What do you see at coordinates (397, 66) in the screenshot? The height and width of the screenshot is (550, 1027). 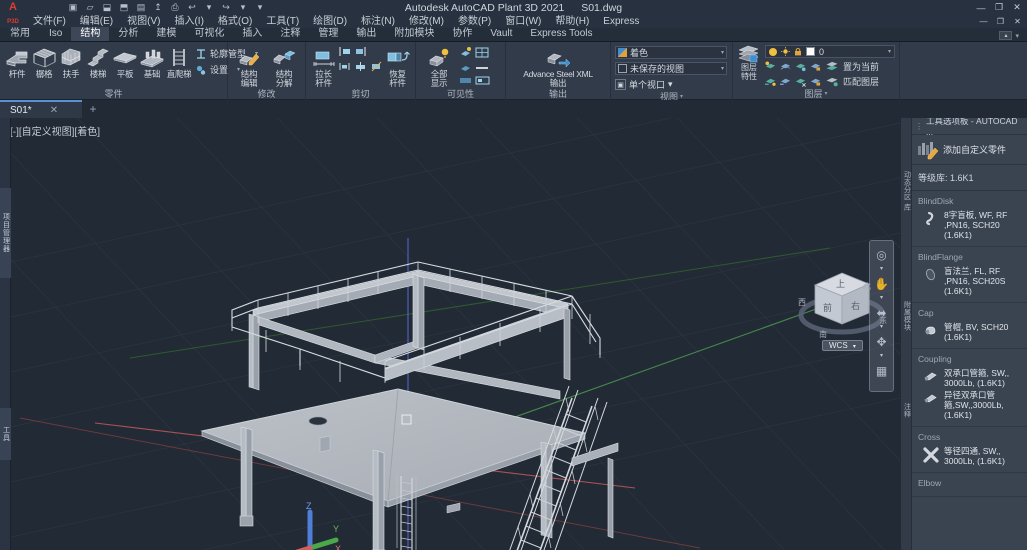 I see `restore-member-button: 恢复 杆件` at bounding box center [397, 66].